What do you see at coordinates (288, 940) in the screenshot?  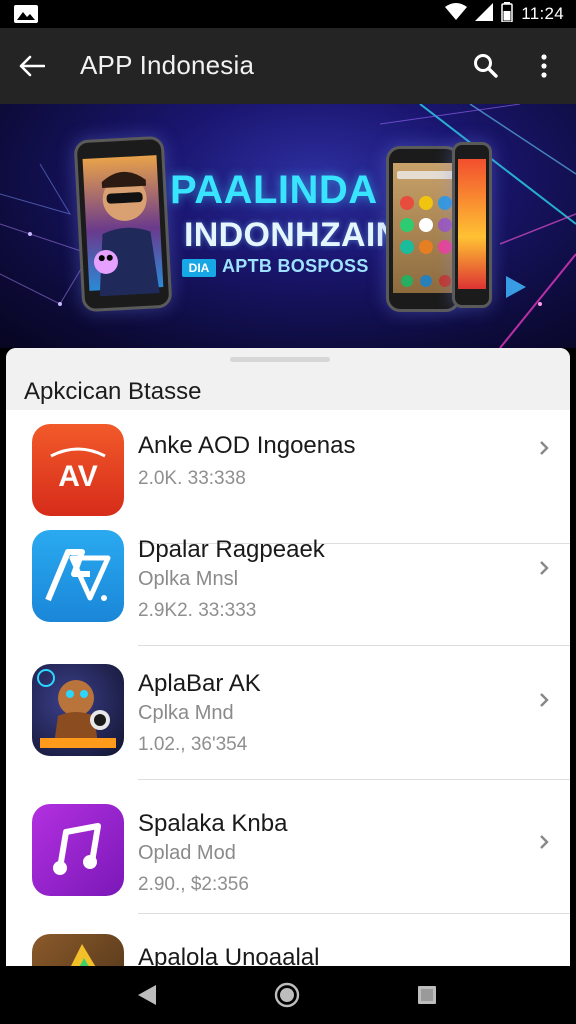 I see `list-item: Apalola Unoaalal` at bounding box center [288, 940].